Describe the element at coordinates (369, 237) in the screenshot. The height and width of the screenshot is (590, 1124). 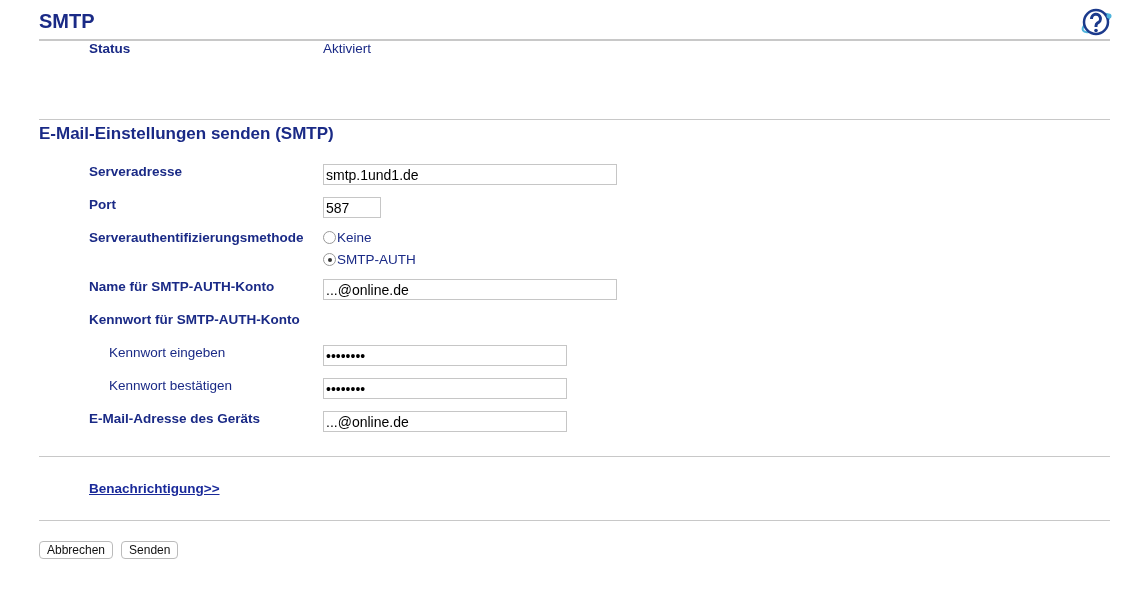
I see `radio-option: Keine` at that location.